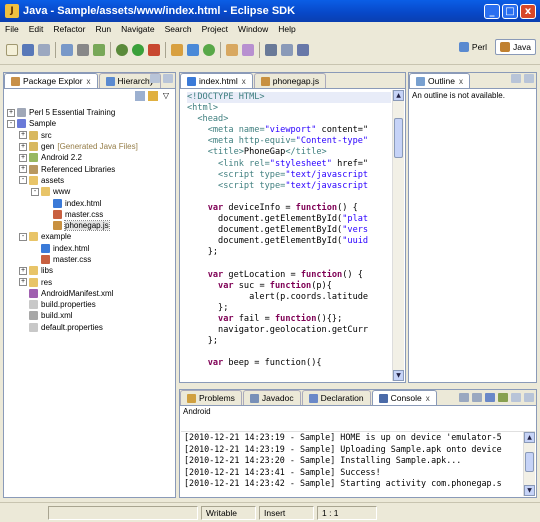 This screenshot has height=522, width=540. What do you see at coordinates (89, 180) in the screenshot?
I see `tree-item: - assets` at bounding box center [89, 180].